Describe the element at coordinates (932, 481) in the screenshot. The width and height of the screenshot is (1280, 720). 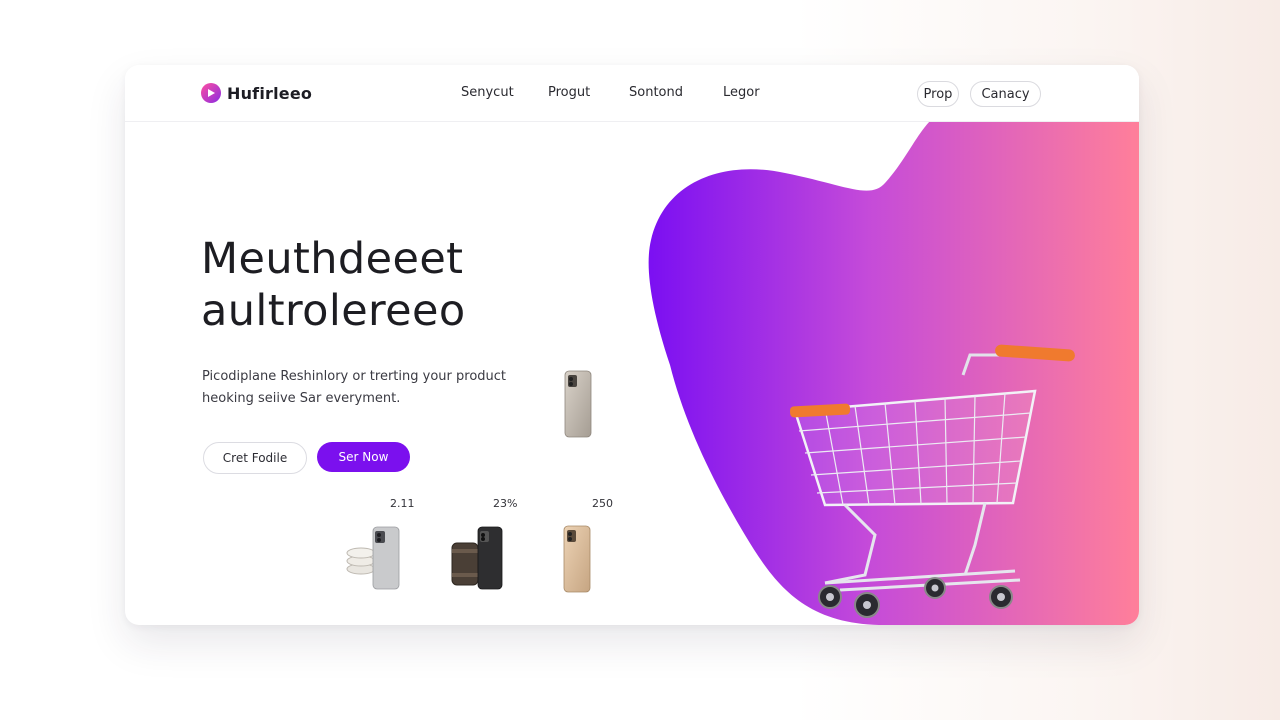
I see `shopping-cart-icon` at that location.